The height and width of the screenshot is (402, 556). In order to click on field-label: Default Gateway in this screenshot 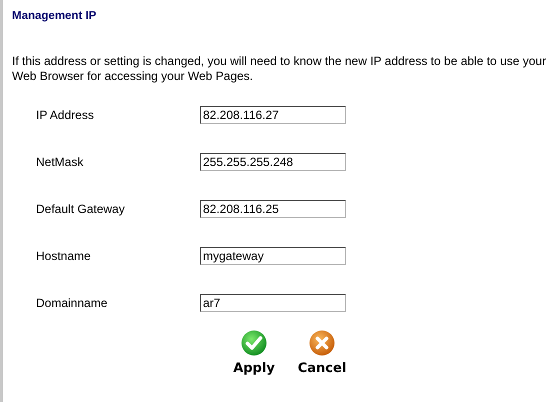, I will do `click(80, 209)`.